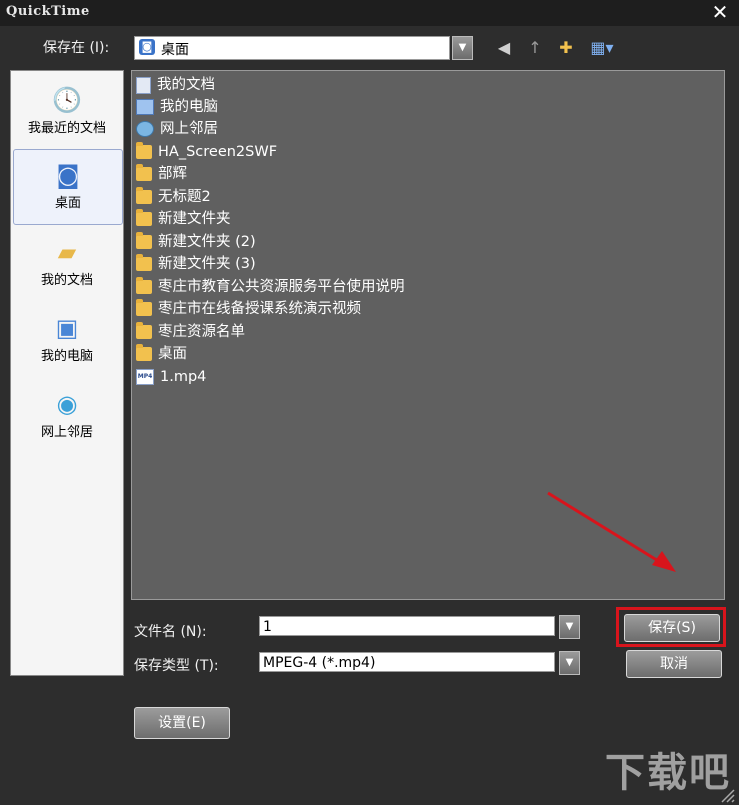 This screenshot has width=739, height=805. Describe the element at coordinates (161, 354) in the screenshot. I see `list-item: 桌面` at that location.